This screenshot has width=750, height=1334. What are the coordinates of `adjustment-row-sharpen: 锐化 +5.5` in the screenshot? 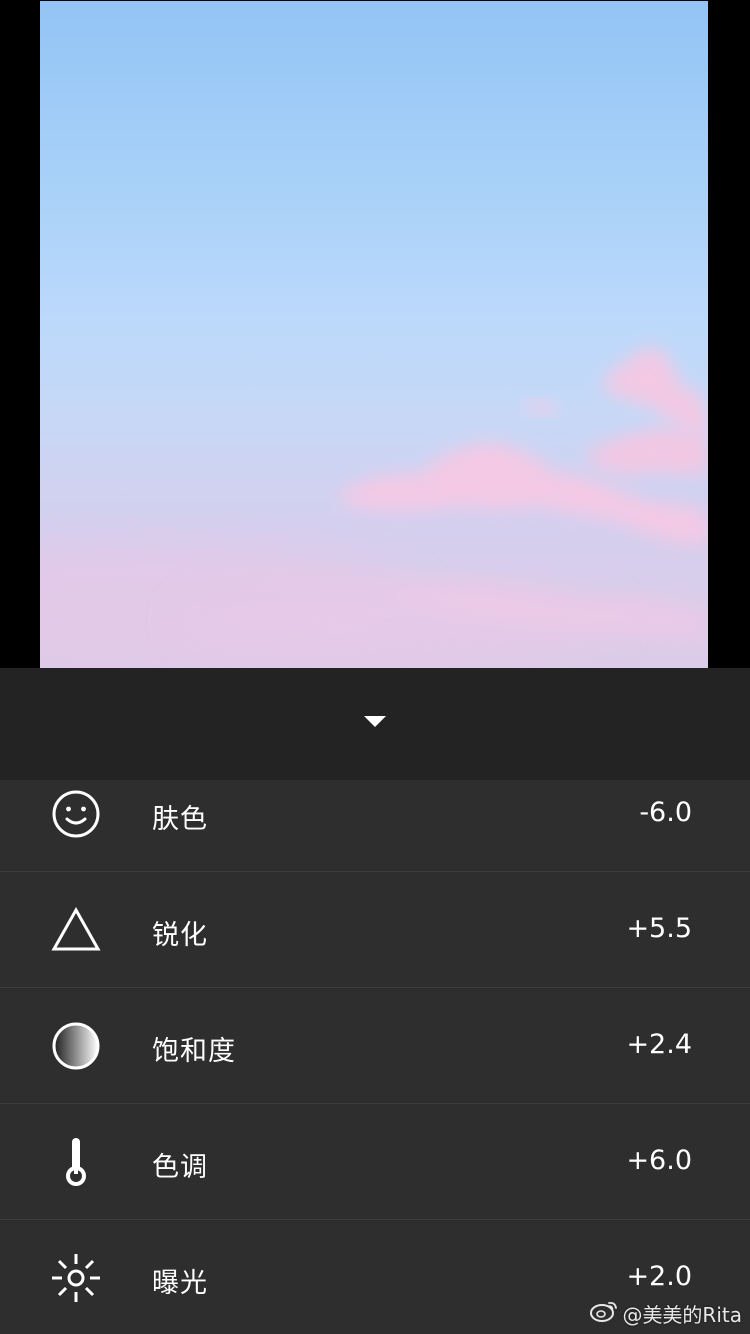 It's located at (375, 930).